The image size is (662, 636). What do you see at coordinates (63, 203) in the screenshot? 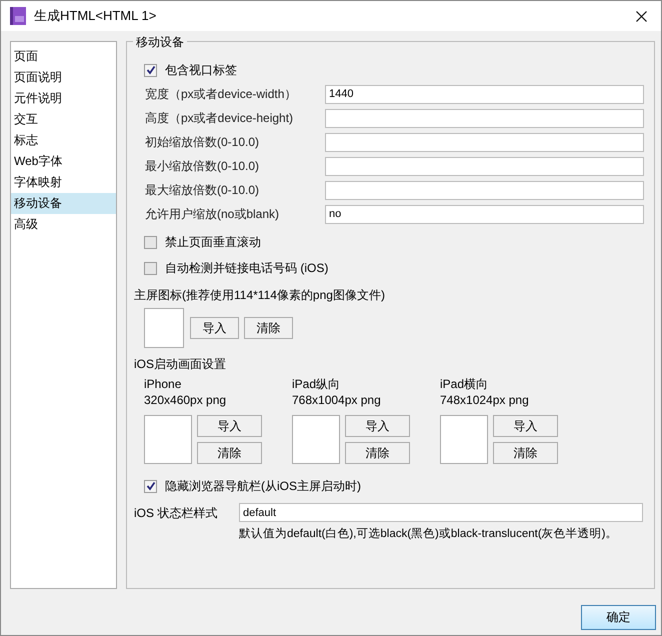
I see `sidebar-item: 移动设备` at bounding box center [63, 203].